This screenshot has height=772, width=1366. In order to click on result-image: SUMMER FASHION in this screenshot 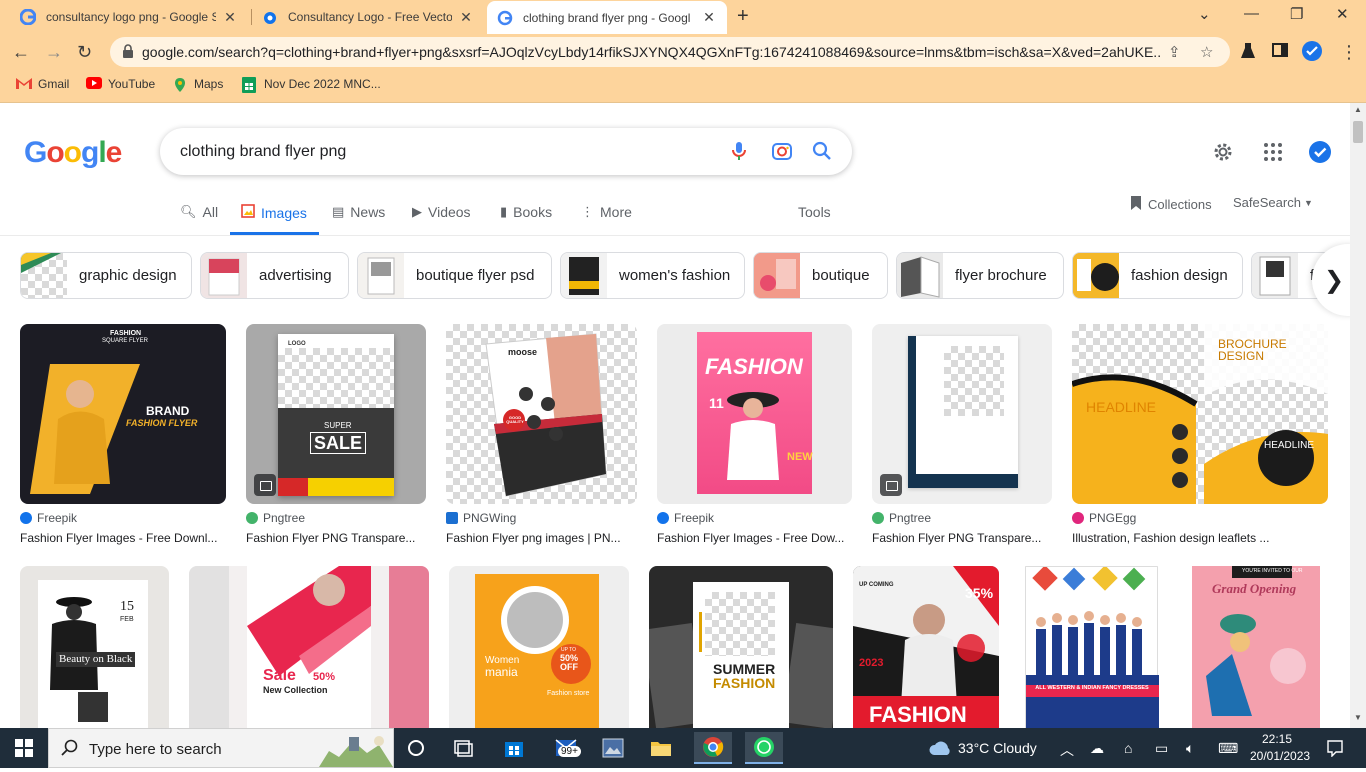, I will do `click(741, 647)`.